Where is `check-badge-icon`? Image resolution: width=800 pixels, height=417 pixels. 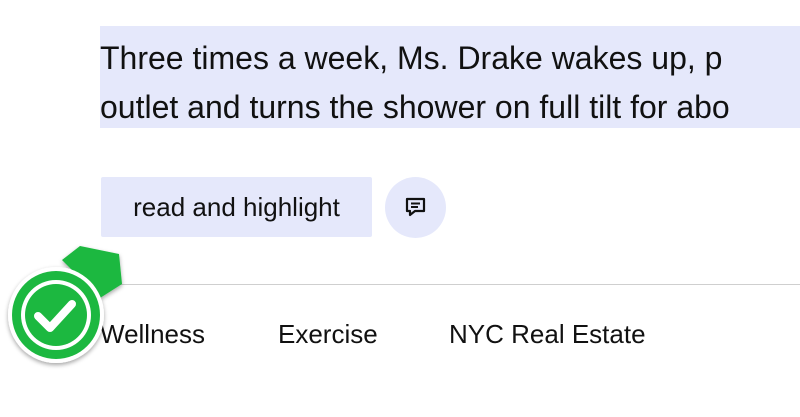 check-badge-icon is located at coordinates (65, 304).